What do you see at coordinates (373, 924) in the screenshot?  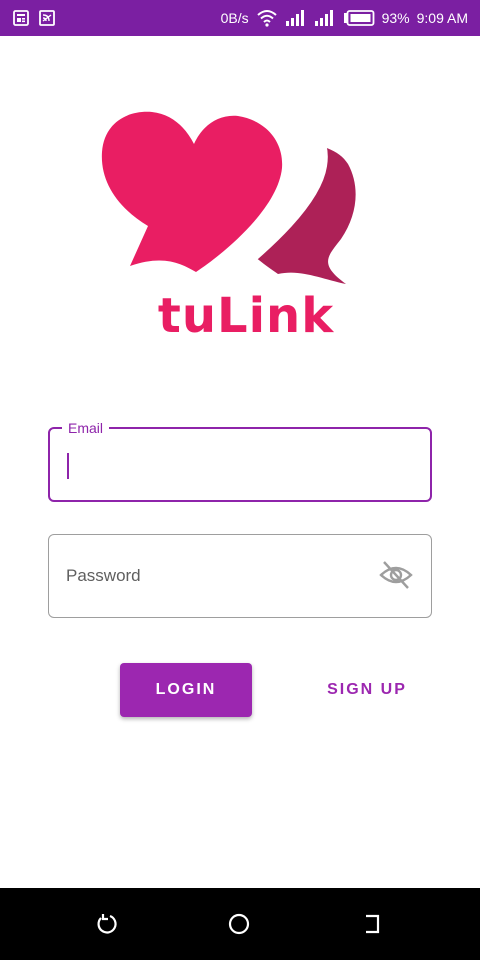 I see `recent-apps-icon` at bounding box center [373, 924].